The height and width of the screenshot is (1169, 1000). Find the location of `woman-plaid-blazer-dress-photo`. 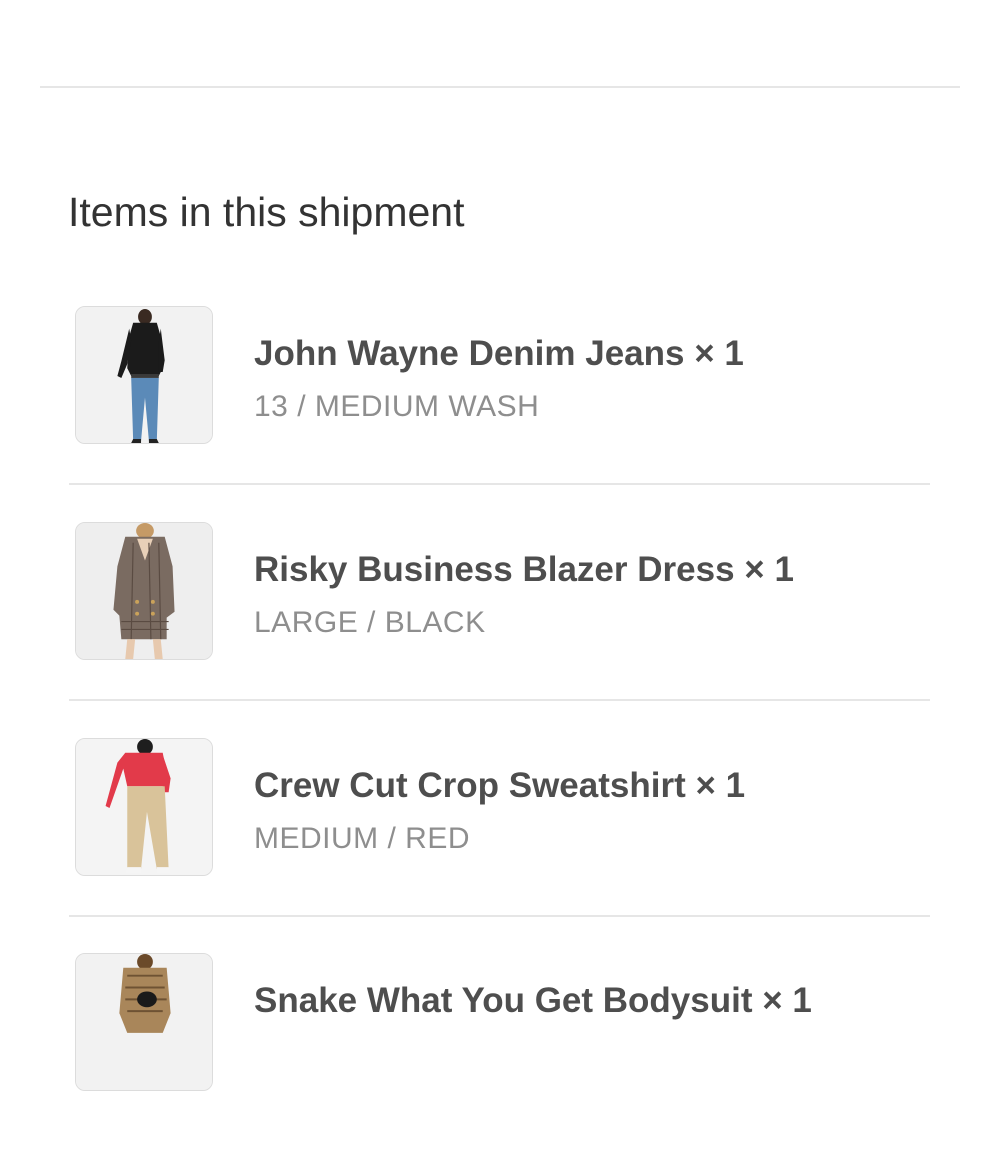

woman-plaid-blazer-dress-photo is located at coordinates (144, 591).